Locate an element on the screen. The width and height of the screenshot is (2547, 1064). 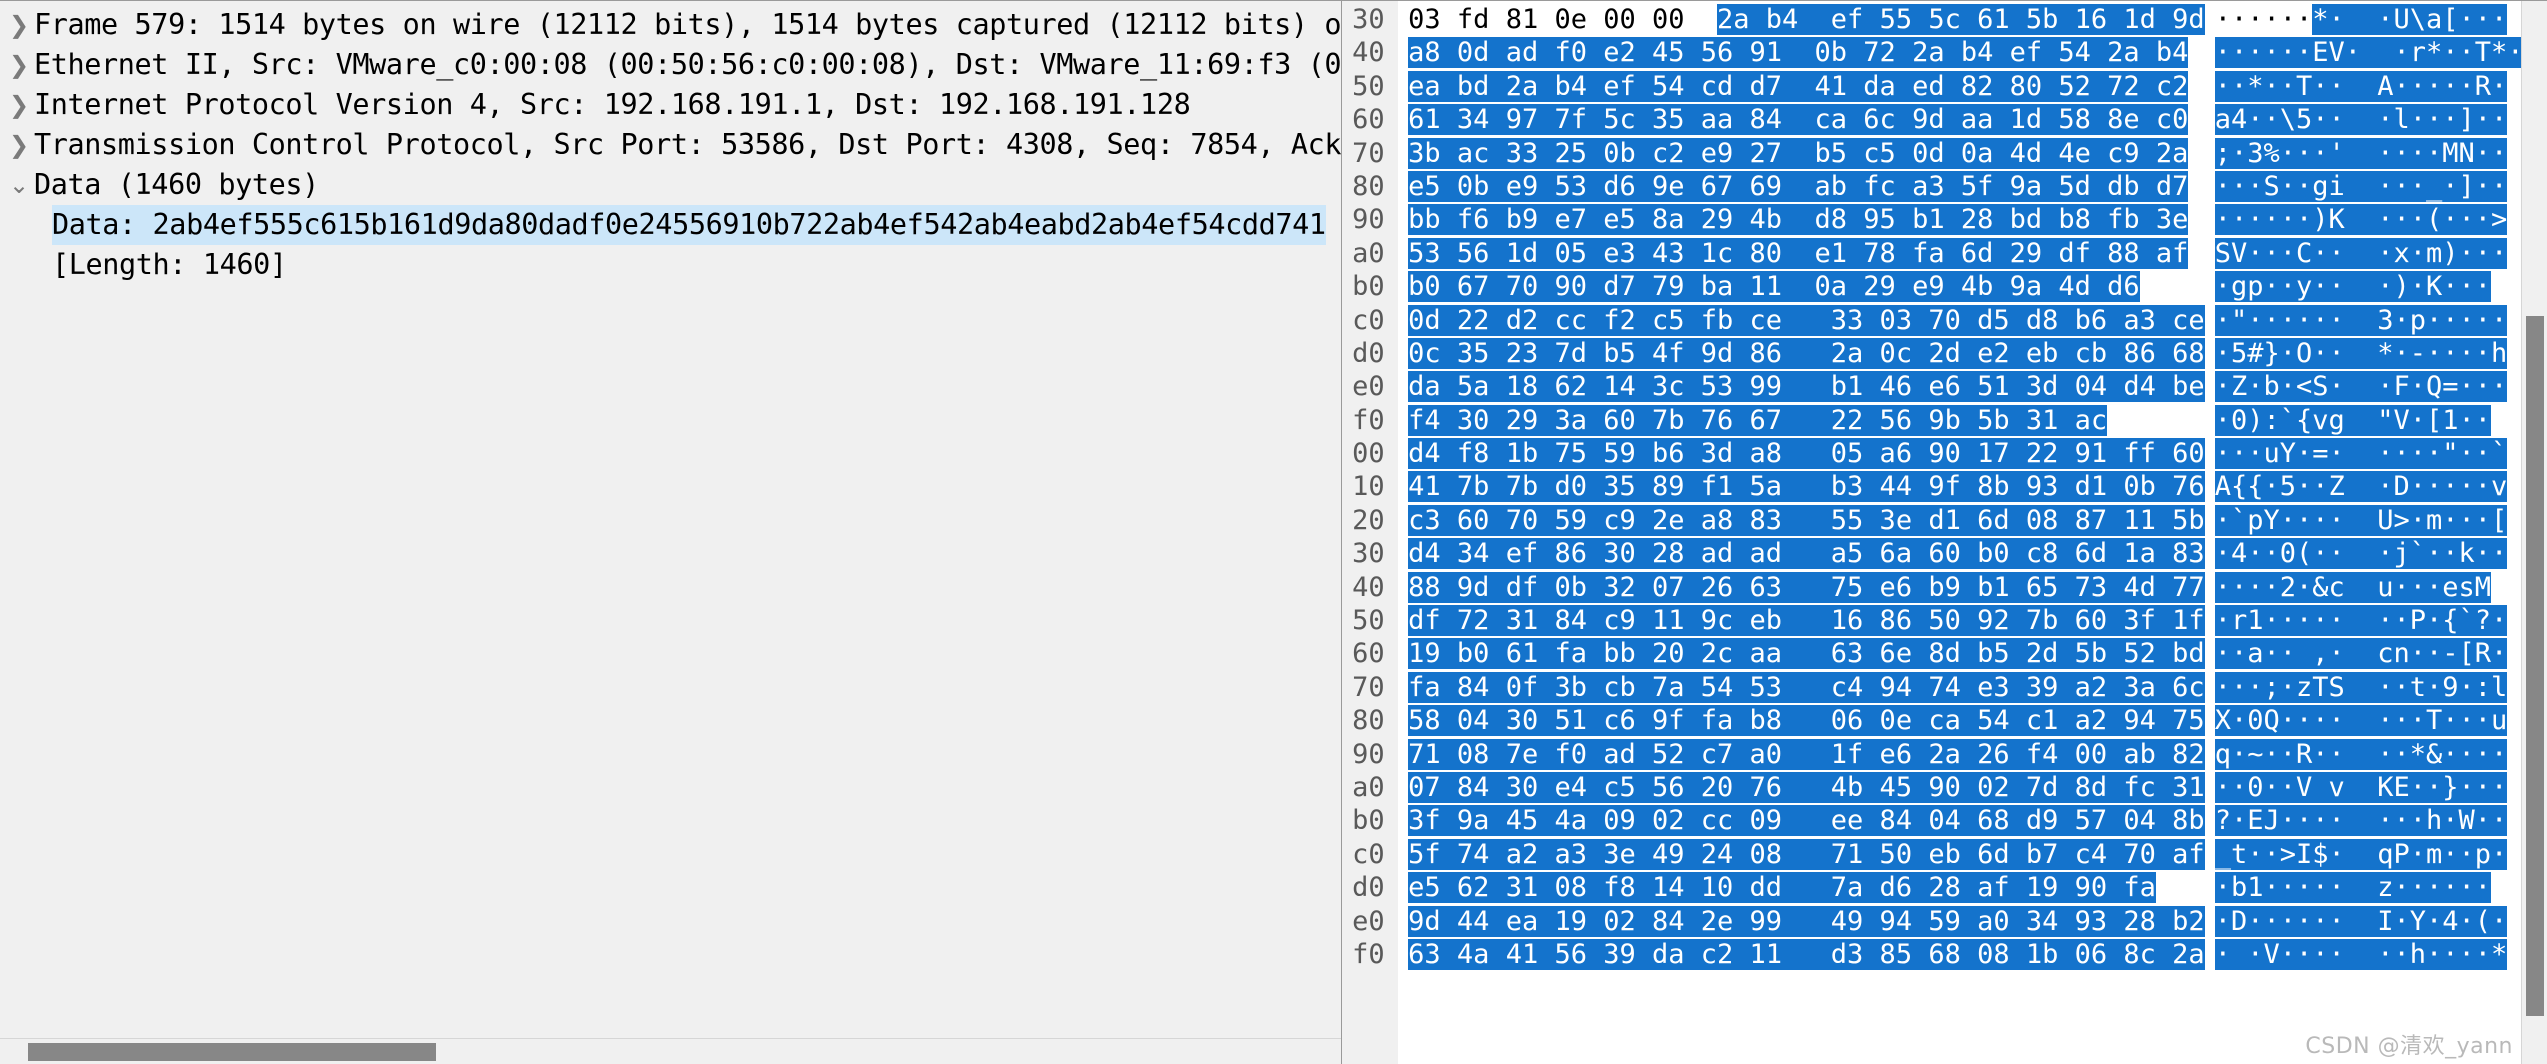
hex-ascii-row: ···;·zTS ··t·9·:l is located at coordinates (2367, 687).